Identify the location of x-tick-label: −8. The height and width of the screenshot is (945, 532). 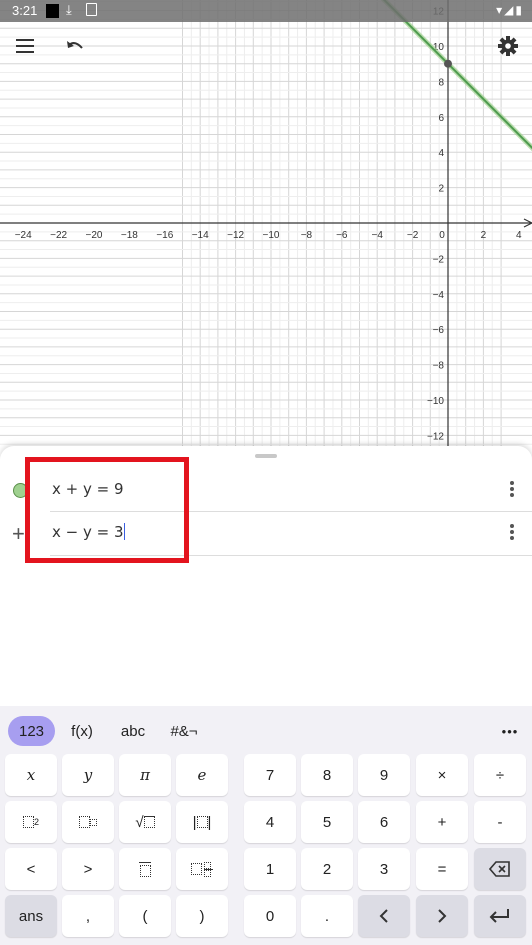
(307, 235).